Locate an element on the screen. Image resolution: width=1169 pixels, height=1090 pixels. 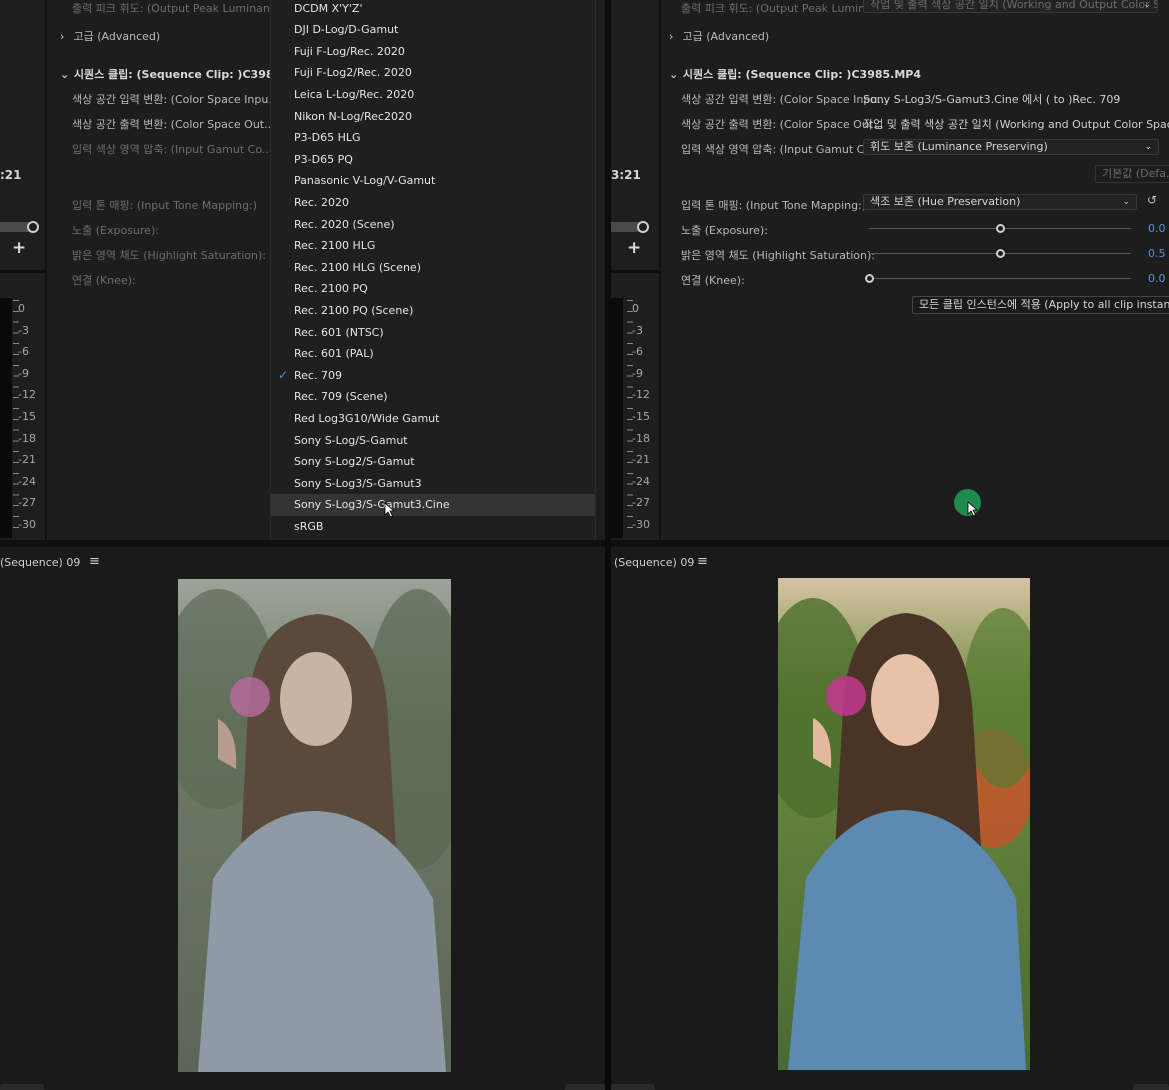
menu-item: DCDM X'Y'Z' is located at coordinates (433, 9).